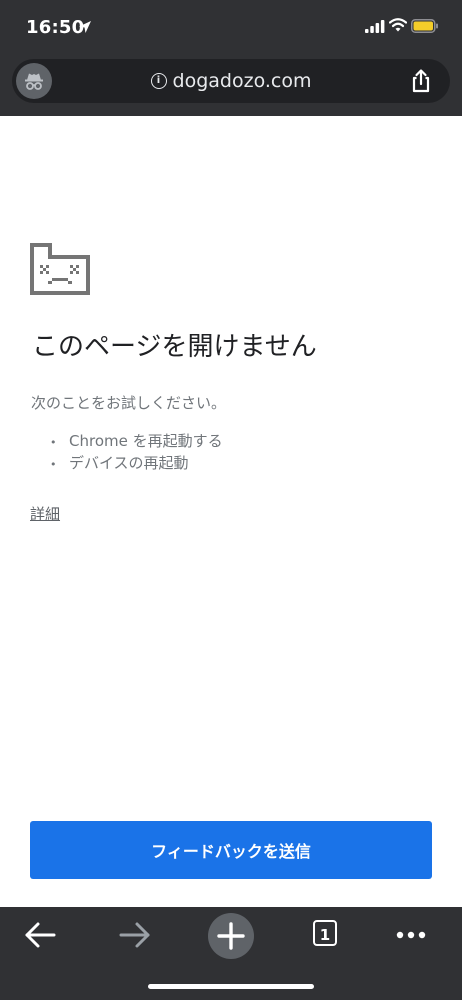 Image resolution: width=462 pixels, height=1000 pixels. I want to click on share-icon, so click(421, 81).